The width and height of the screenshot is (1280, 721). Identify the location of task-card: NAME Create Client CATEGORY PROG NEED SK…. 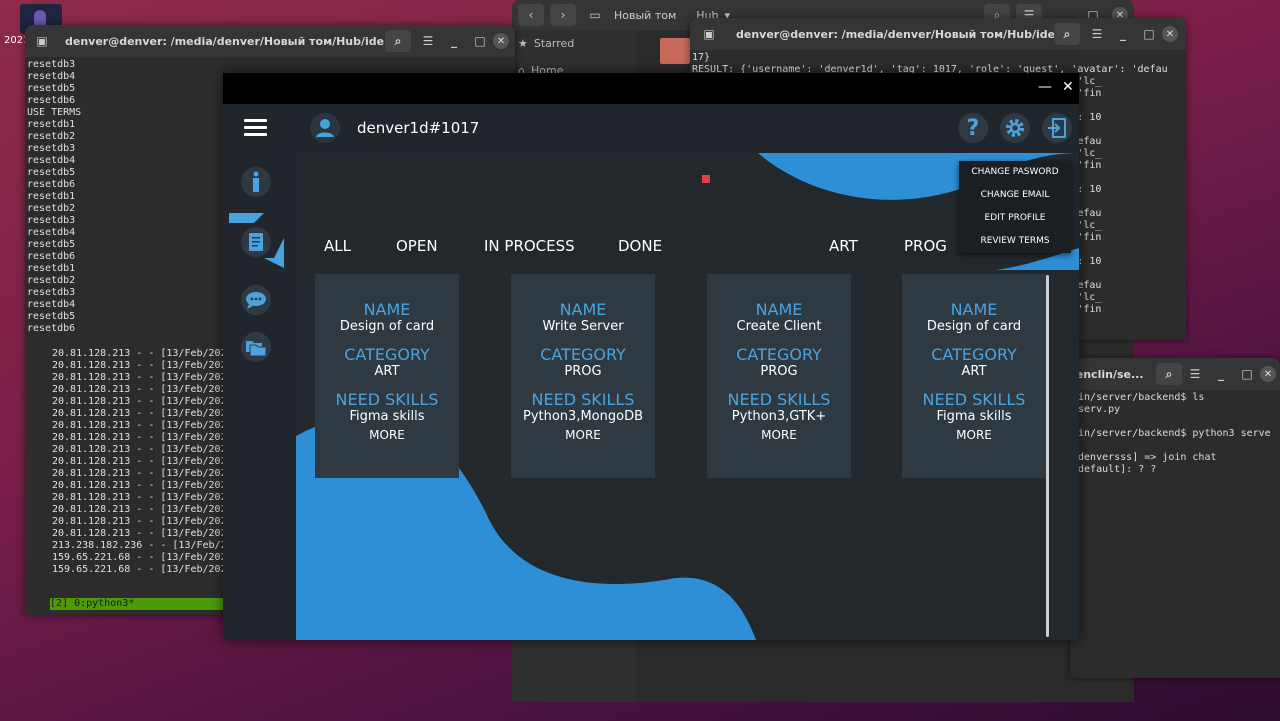
(779, 376).